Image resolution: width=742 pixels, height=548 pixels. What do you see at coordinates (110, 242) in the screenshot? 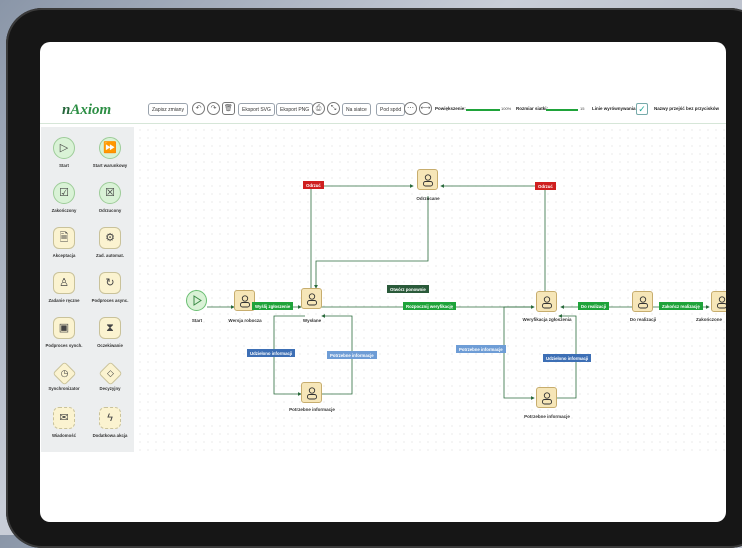
I see `palette-item: ⚙ Zad. automat.` at bounding box center [110, 242].